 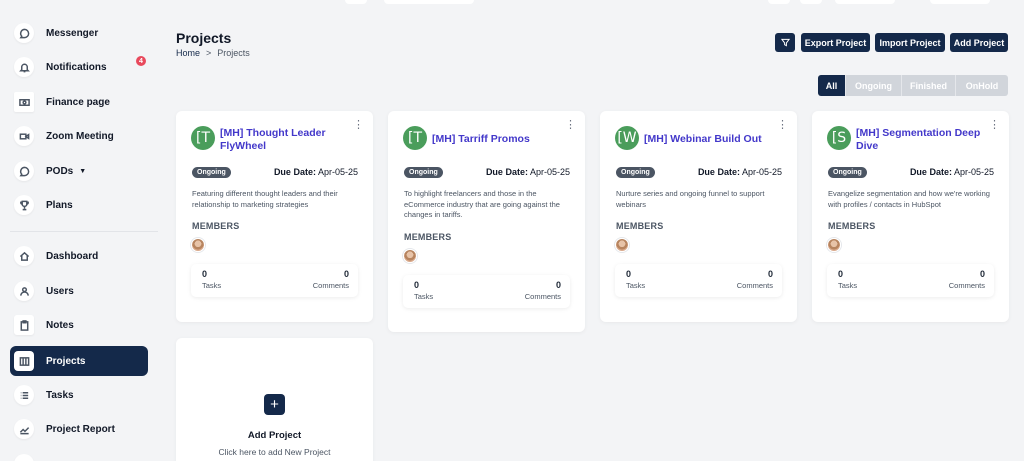 What do you see at coordinates (84, 231) in the screenshot?
I see `sidebar-divider` at bounding box center [84, 231].